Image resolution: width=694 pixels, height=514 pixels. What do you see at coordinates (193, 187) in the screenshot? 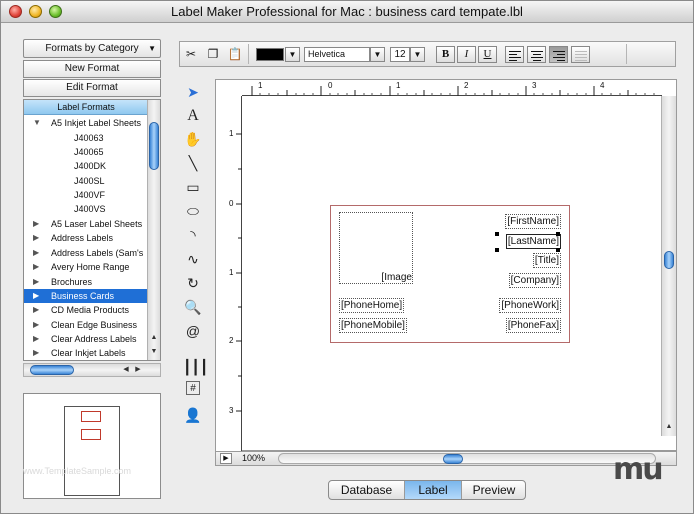
I see `rectangle-tool-icon: ▭` at bounding box center [193, 187].